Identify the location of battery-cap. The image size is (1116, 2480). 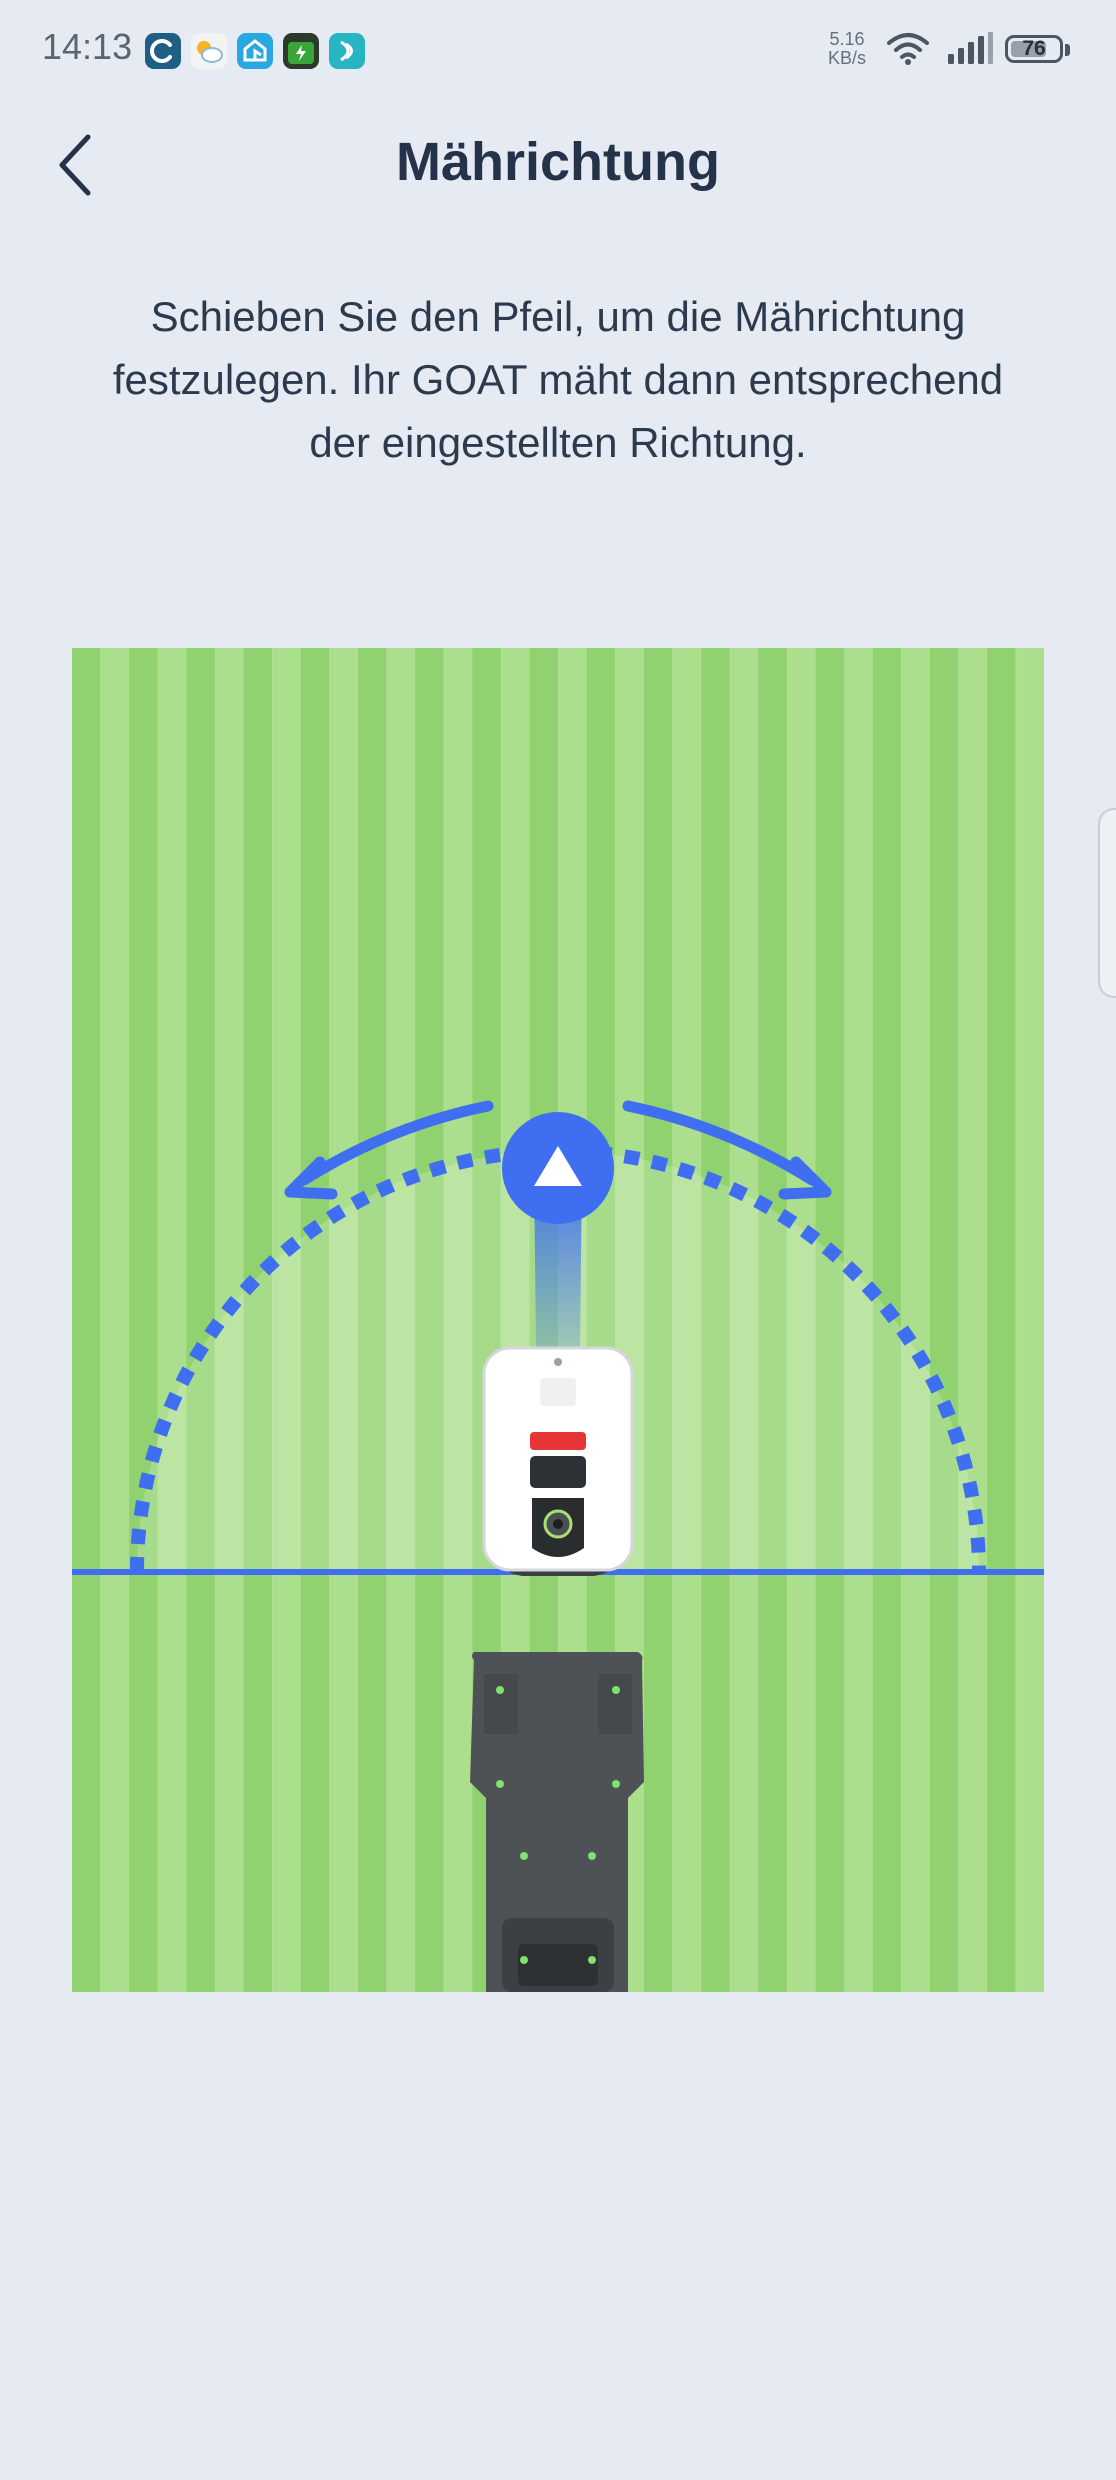
(1067, 50).